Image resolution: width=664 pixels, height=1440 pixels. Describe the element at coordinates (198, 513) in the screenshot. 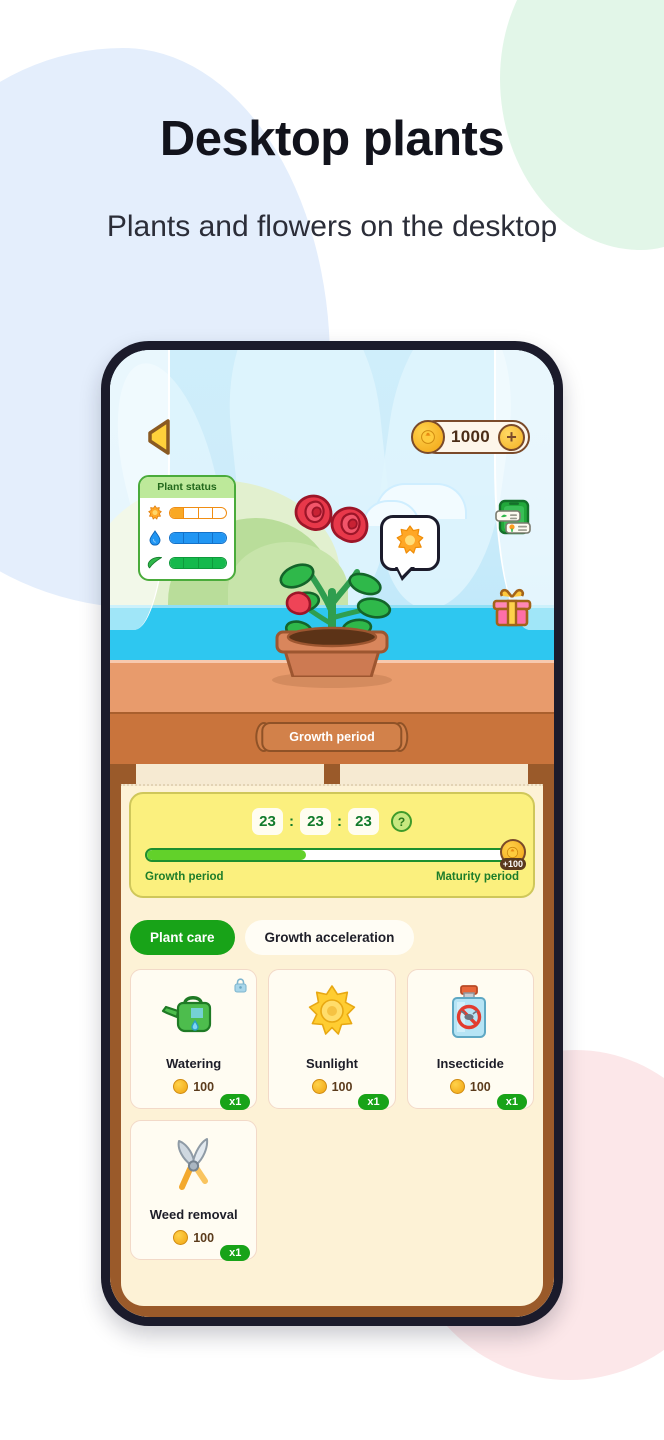

I see `sunlight-meter` at that location.